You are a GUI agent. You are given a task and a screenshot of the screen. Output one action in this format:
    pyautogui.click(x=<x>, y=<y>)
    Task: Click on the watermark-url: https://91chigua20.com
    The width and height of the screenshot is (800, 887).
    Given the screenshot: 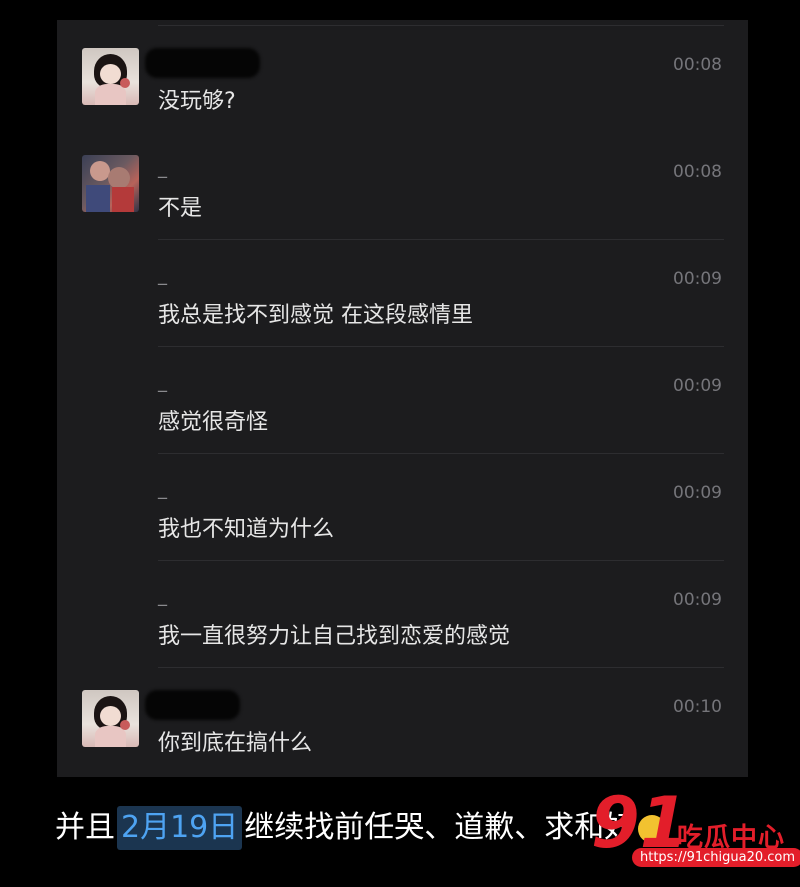 What is the action you would take?
    pyautogui.click(x=716, y=857)
    